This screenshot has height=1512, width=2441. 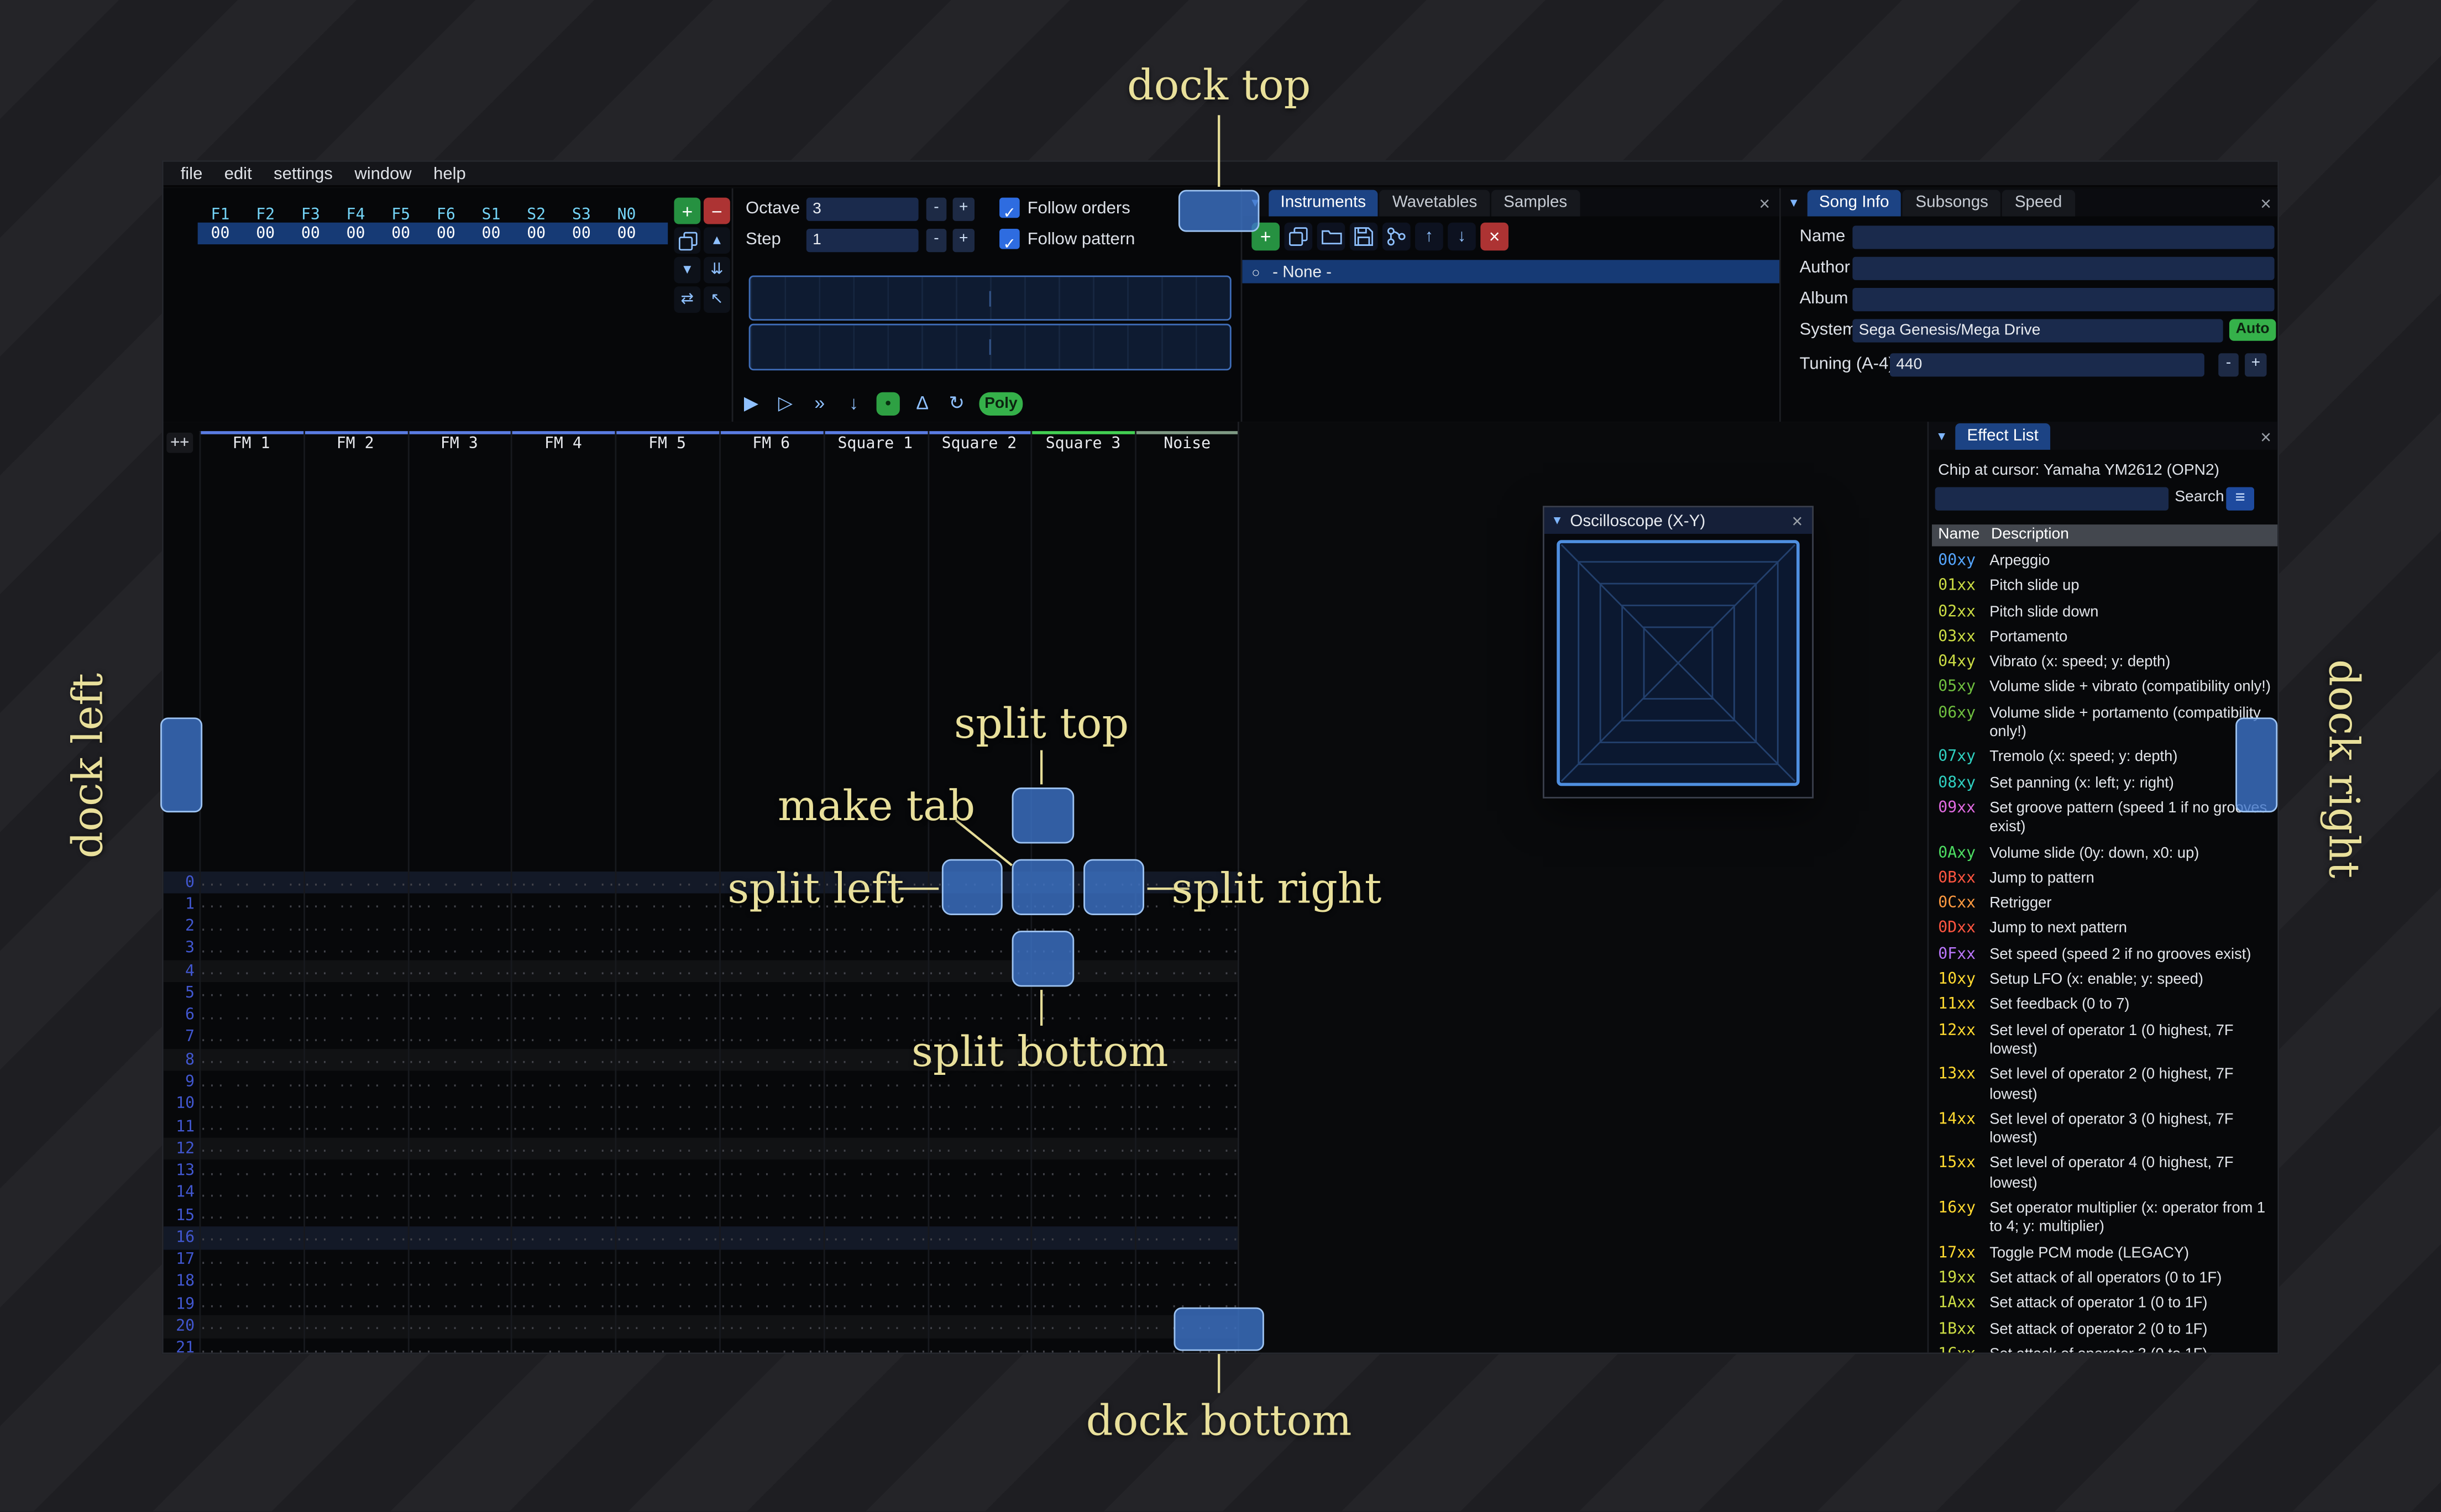 What do you see at coordinates (687, 211) in the screenshot?
I see `add-button: +` at bounding box center [687, 211].